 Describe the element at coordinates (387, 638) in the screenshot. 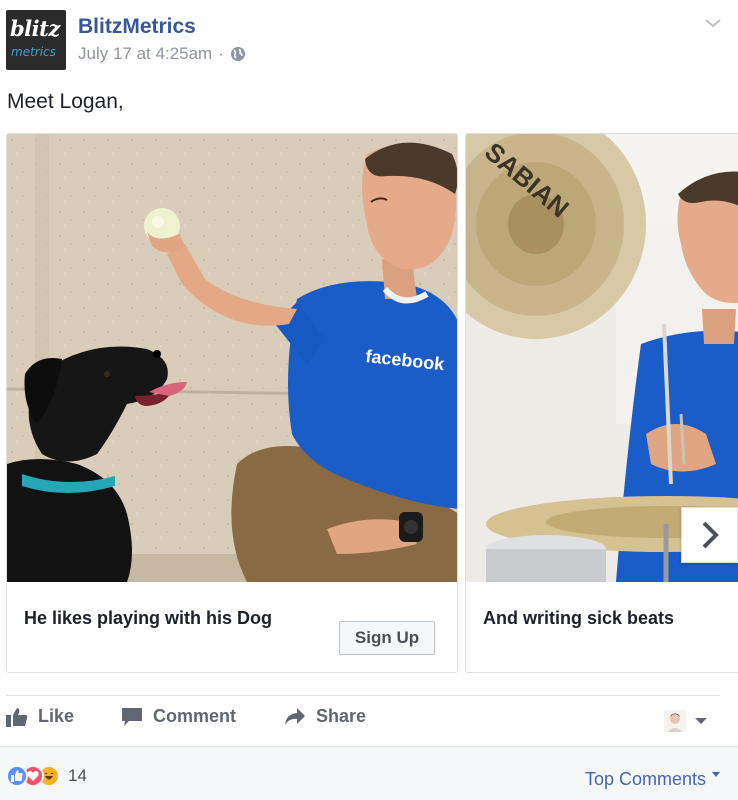

I see `sign-up-button: Sign Up` at that location.